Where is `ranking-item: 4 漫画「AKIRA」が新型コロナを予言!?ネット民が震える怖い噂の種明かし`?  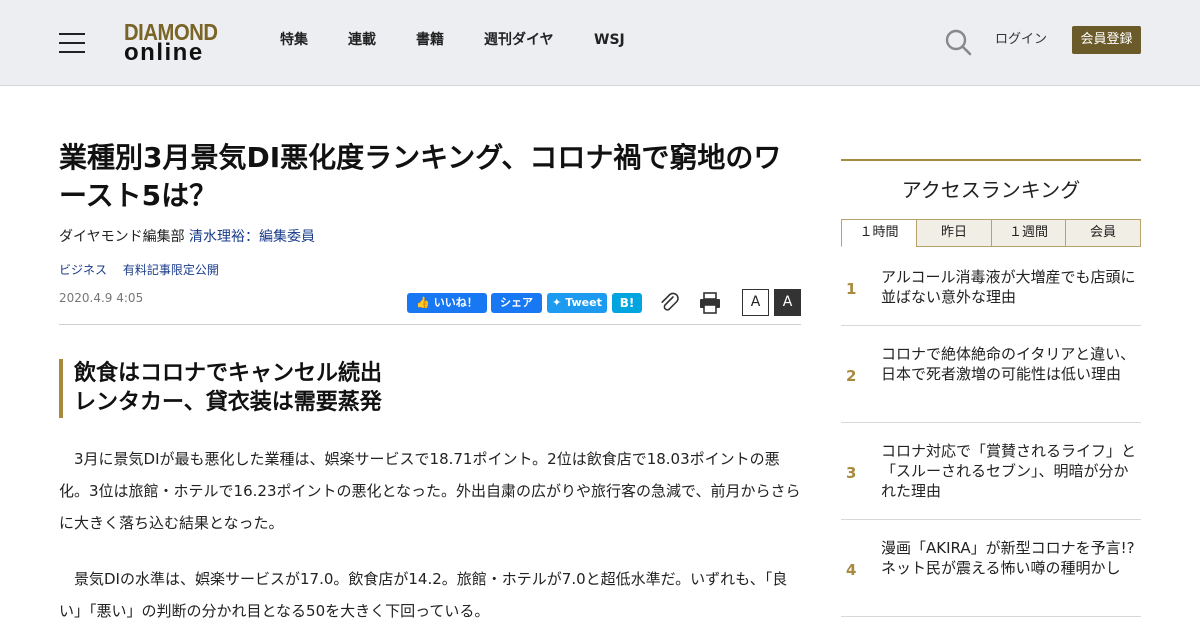 ranking-item: 4 漫画「AKIRA」が新型コロナを予言!?ネット民が震える怖い噂の種明かし is located at coordinates (991, 568).